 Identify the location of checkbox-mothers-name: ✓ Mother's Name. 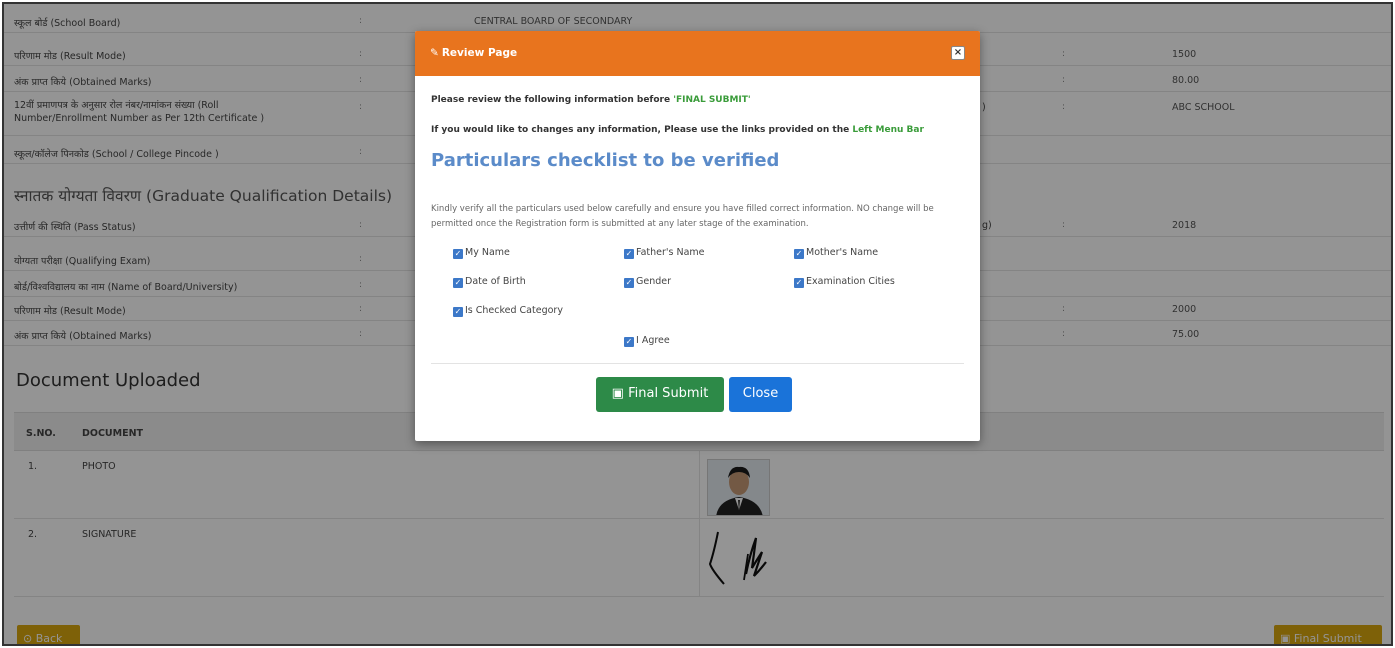
(836, 253).